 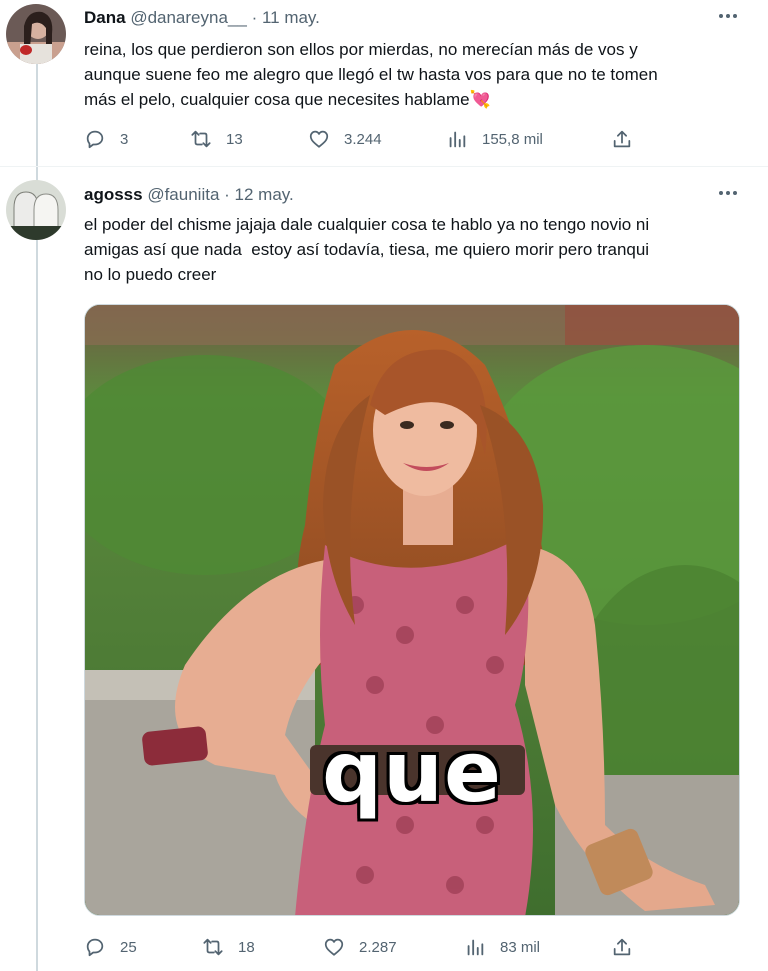 I want to click on tweet-actions: 3 13 3.244 155,8 mil, so click(x=364, y=139).